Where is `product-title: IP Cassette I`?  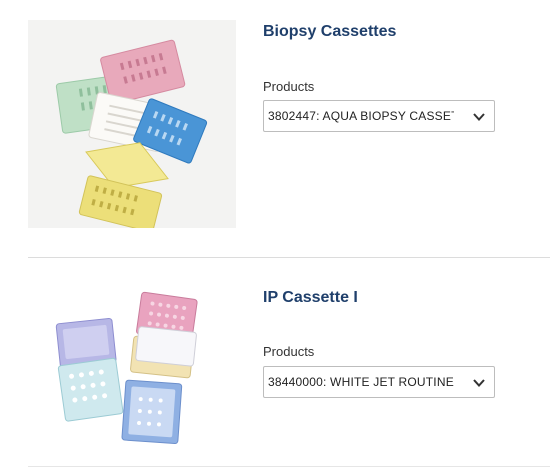
product-title: IP Cassette I is located at coordinates (310, 298).